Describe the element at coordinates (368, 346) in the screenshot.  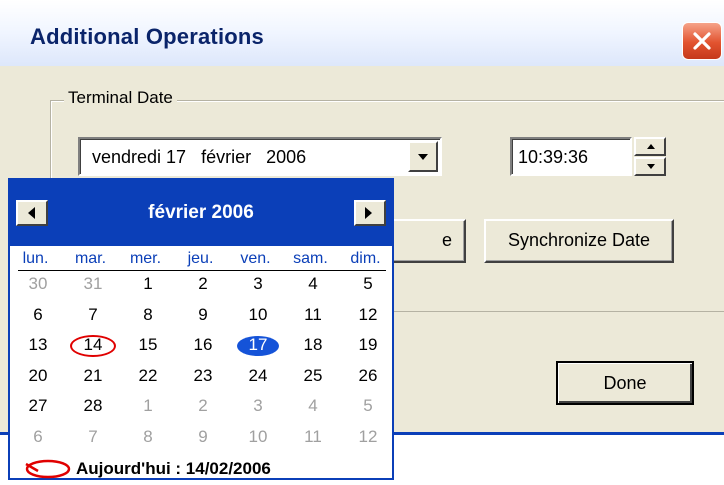
I see `calendar-day: 19` at that location.